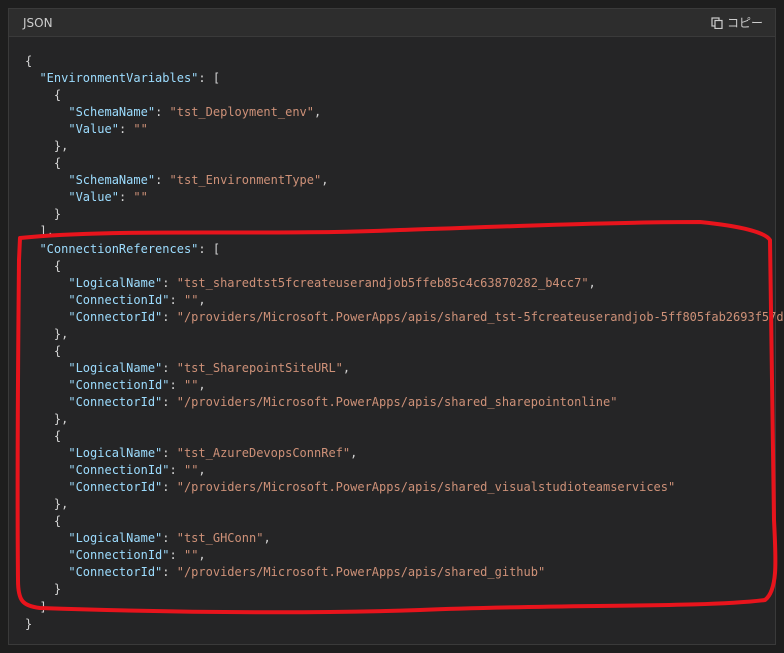 The width and height of the screenshot is (784, 653). What do you see at coordinates (119, 78) in the screenshot?
I see `json-key: "EnvironmentVariables"` at bounding box center [119, 78].